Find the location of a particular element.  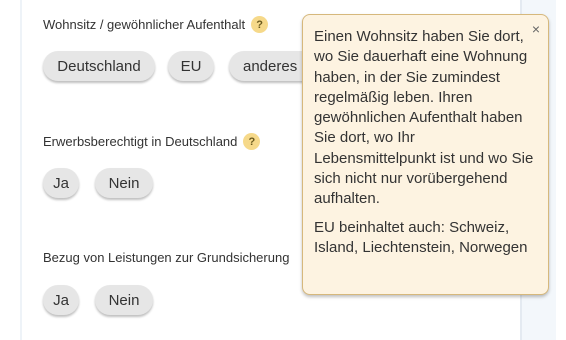

question-residence-text: Wohnsitz / gewöhnlicher Aufenthalt is located at coordinates (144, 24).